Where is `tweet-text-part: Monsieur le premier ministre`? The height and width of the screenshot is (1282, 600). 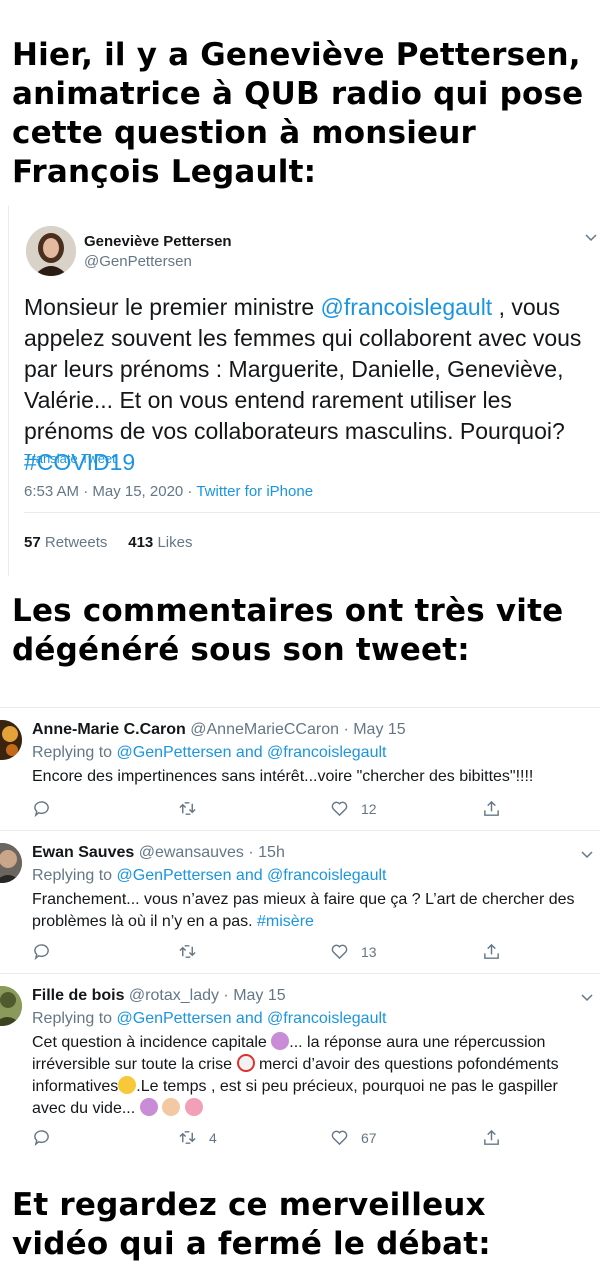
tweet-text-part: Monsieur le premier ministre is located at coordinates (172, 307).